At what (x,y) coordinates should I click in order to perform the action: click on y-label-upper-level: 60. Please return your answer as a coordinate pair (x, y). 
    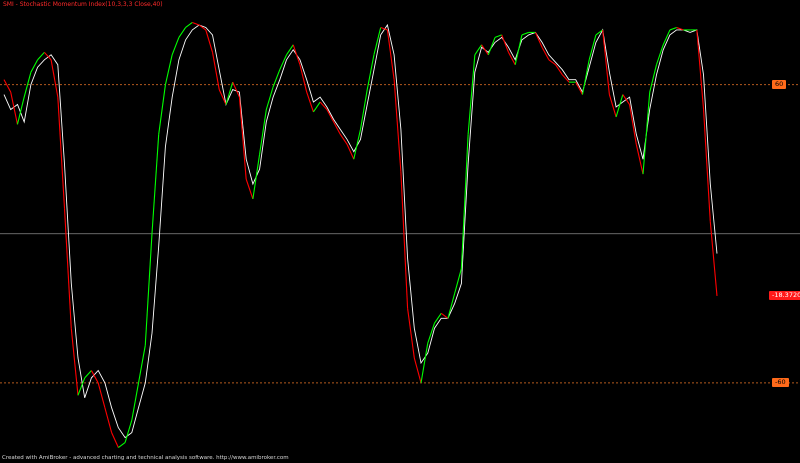
    Looking at the image, I should click on (779, 85).